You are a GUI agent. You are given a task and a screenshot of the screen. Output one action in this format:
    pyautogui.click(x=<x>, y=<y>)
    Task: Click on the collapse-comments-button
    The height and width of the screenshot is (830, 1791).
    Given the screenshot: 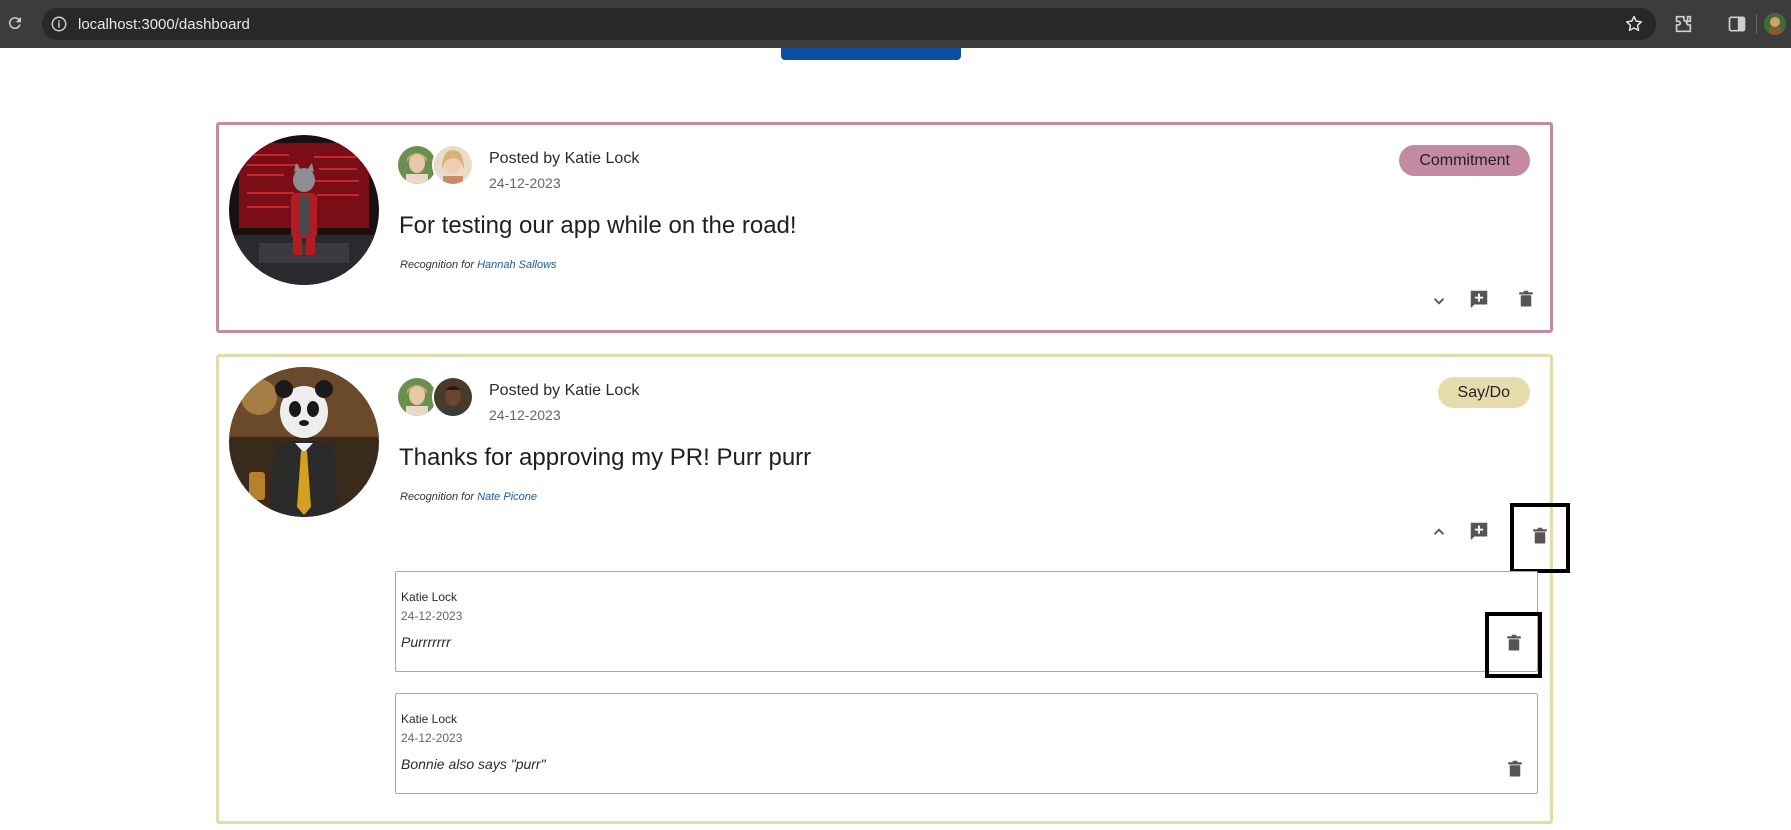 What is the action you would take?
    pyautogui.click(x=1439, y=534)
    